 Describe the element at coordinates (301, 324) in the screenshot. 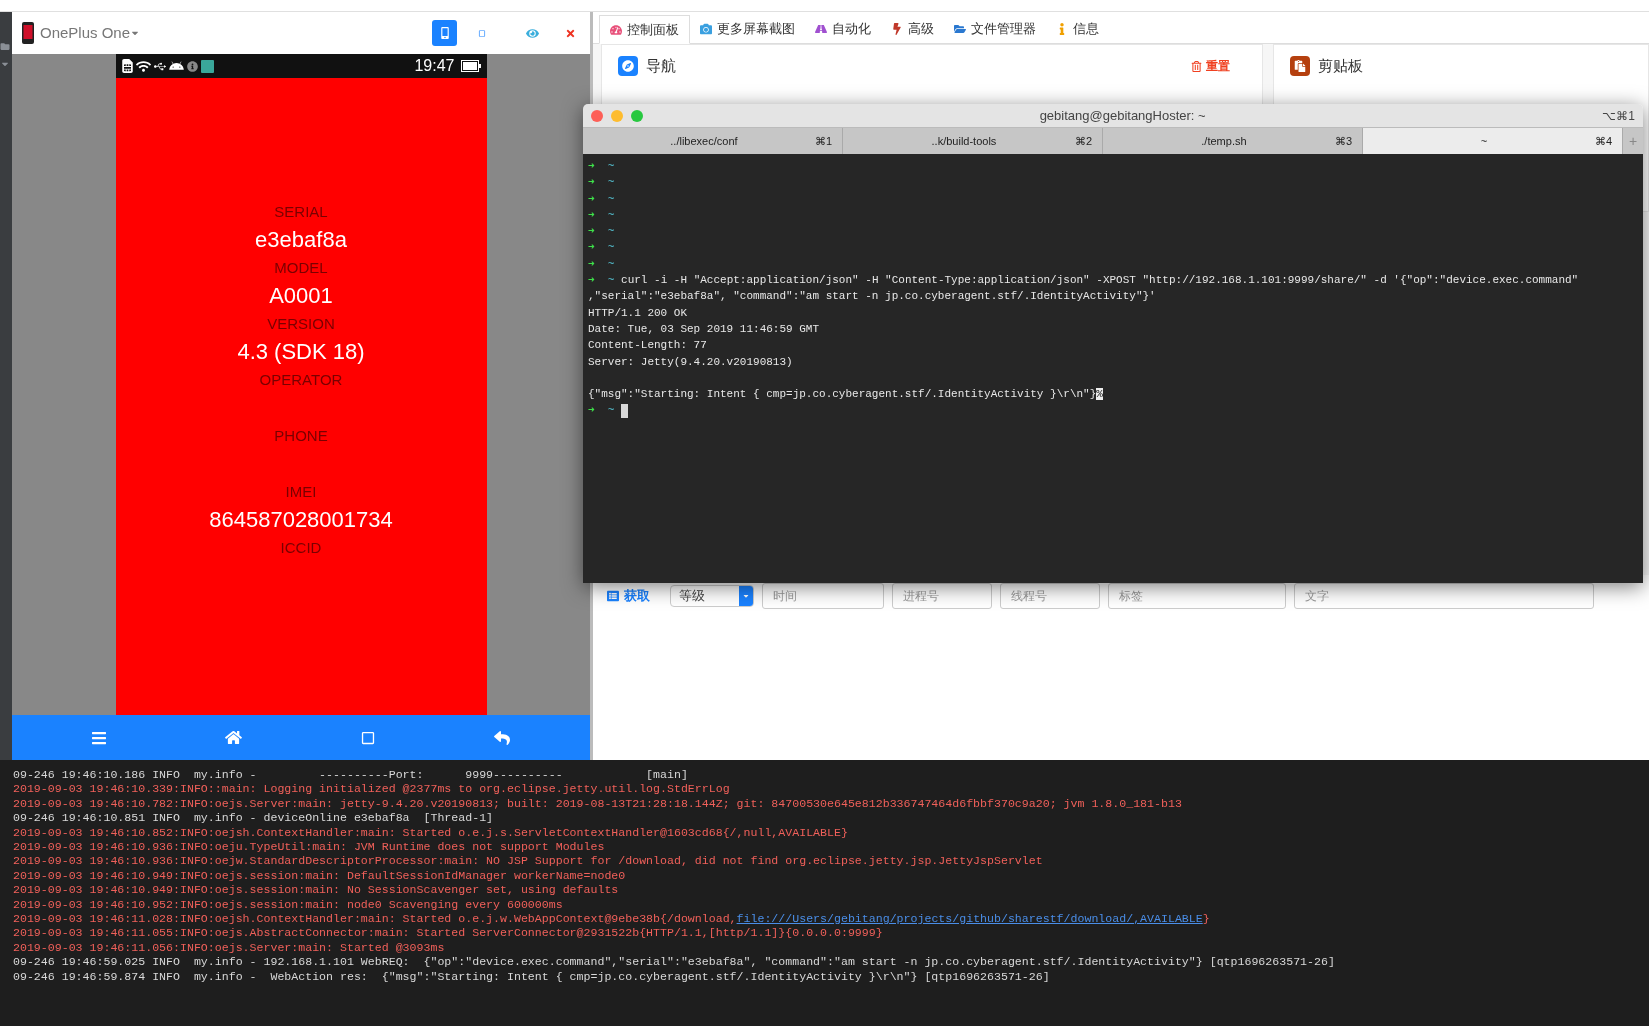

I see `field-label: VERSION` at that location.